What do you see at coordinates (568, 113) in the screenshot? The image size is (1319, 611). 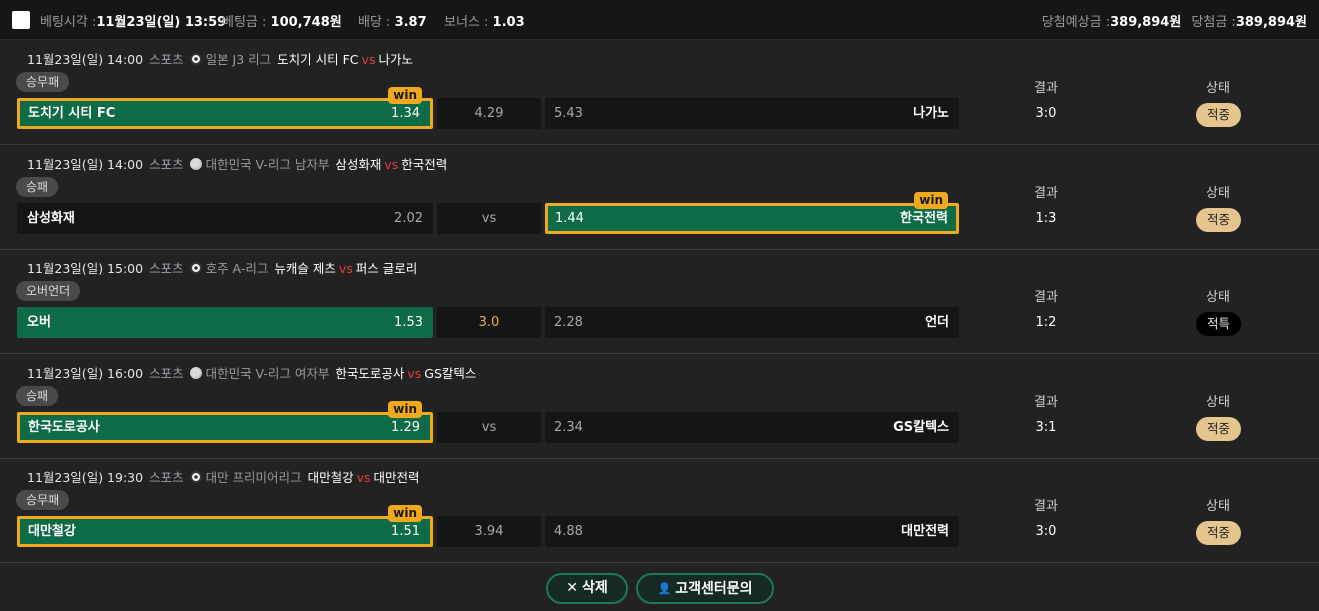 I see `away-odds-value: 5.43` at bounding box center [568, 113].